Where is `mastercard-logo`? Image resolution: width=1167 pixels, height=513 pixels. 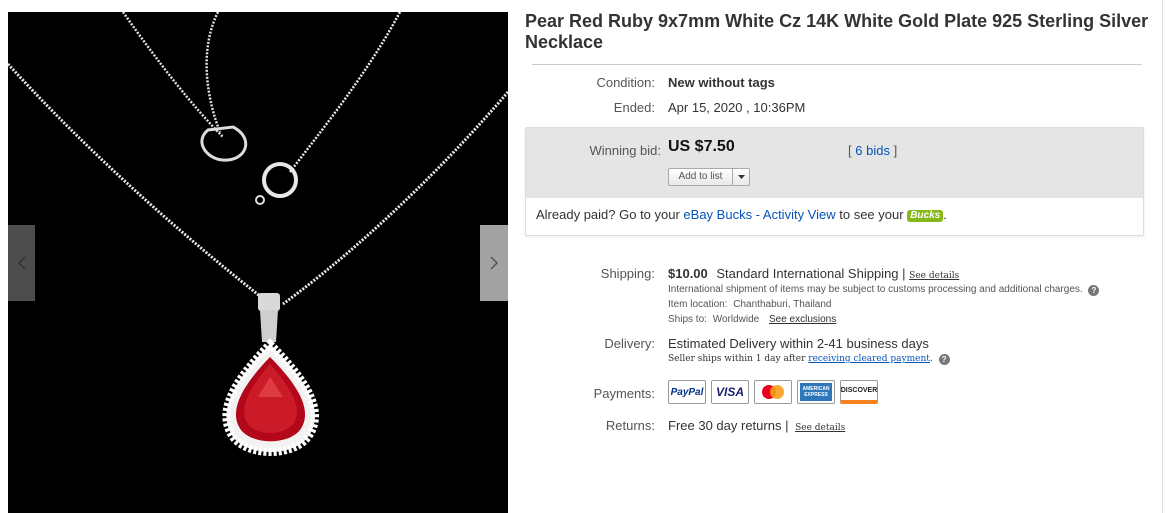 mastercard-logo is located at coordinates (773, 392).